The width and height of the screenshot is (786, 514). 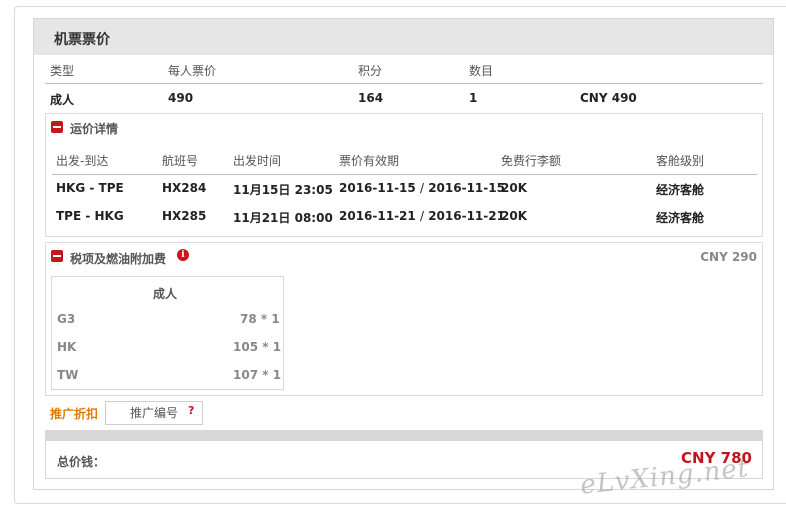 What do you see at coordinates (57, 256) in the screenshot?
I see `collapse-taxes-icon` at bounding box center [57, 256].